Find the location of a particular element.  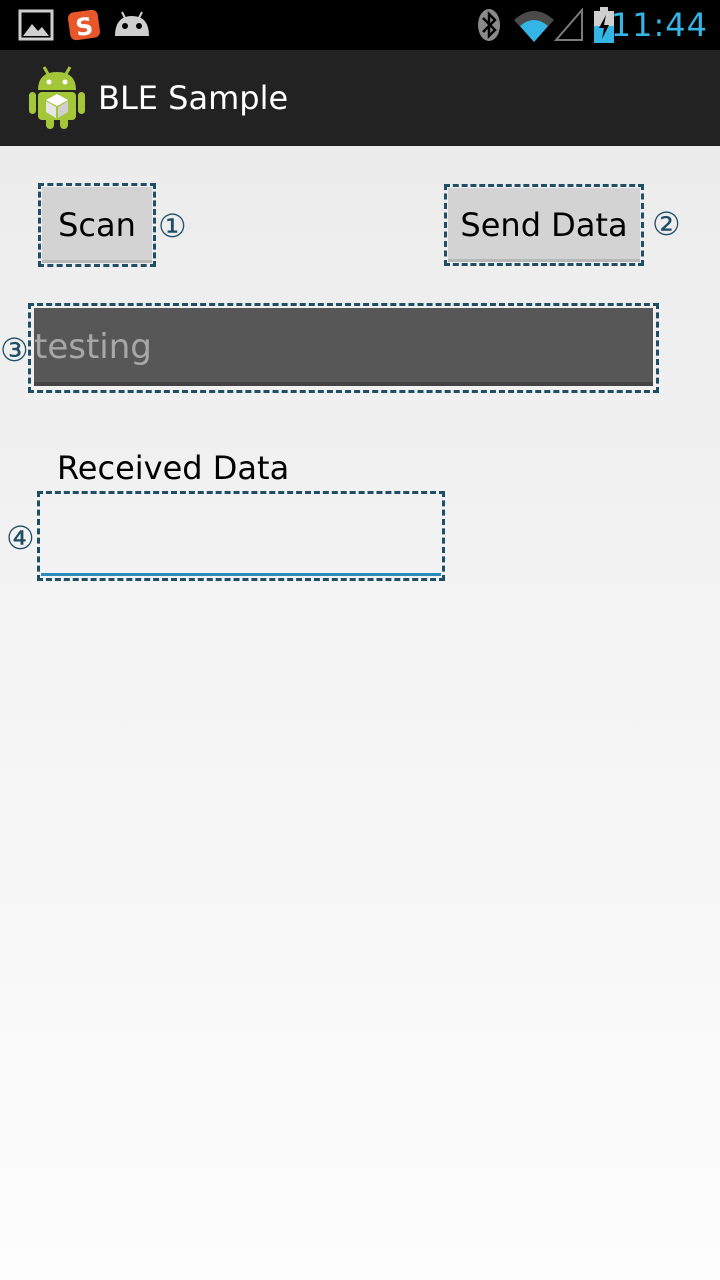

send-data-input is located at coordinates (343, 347).